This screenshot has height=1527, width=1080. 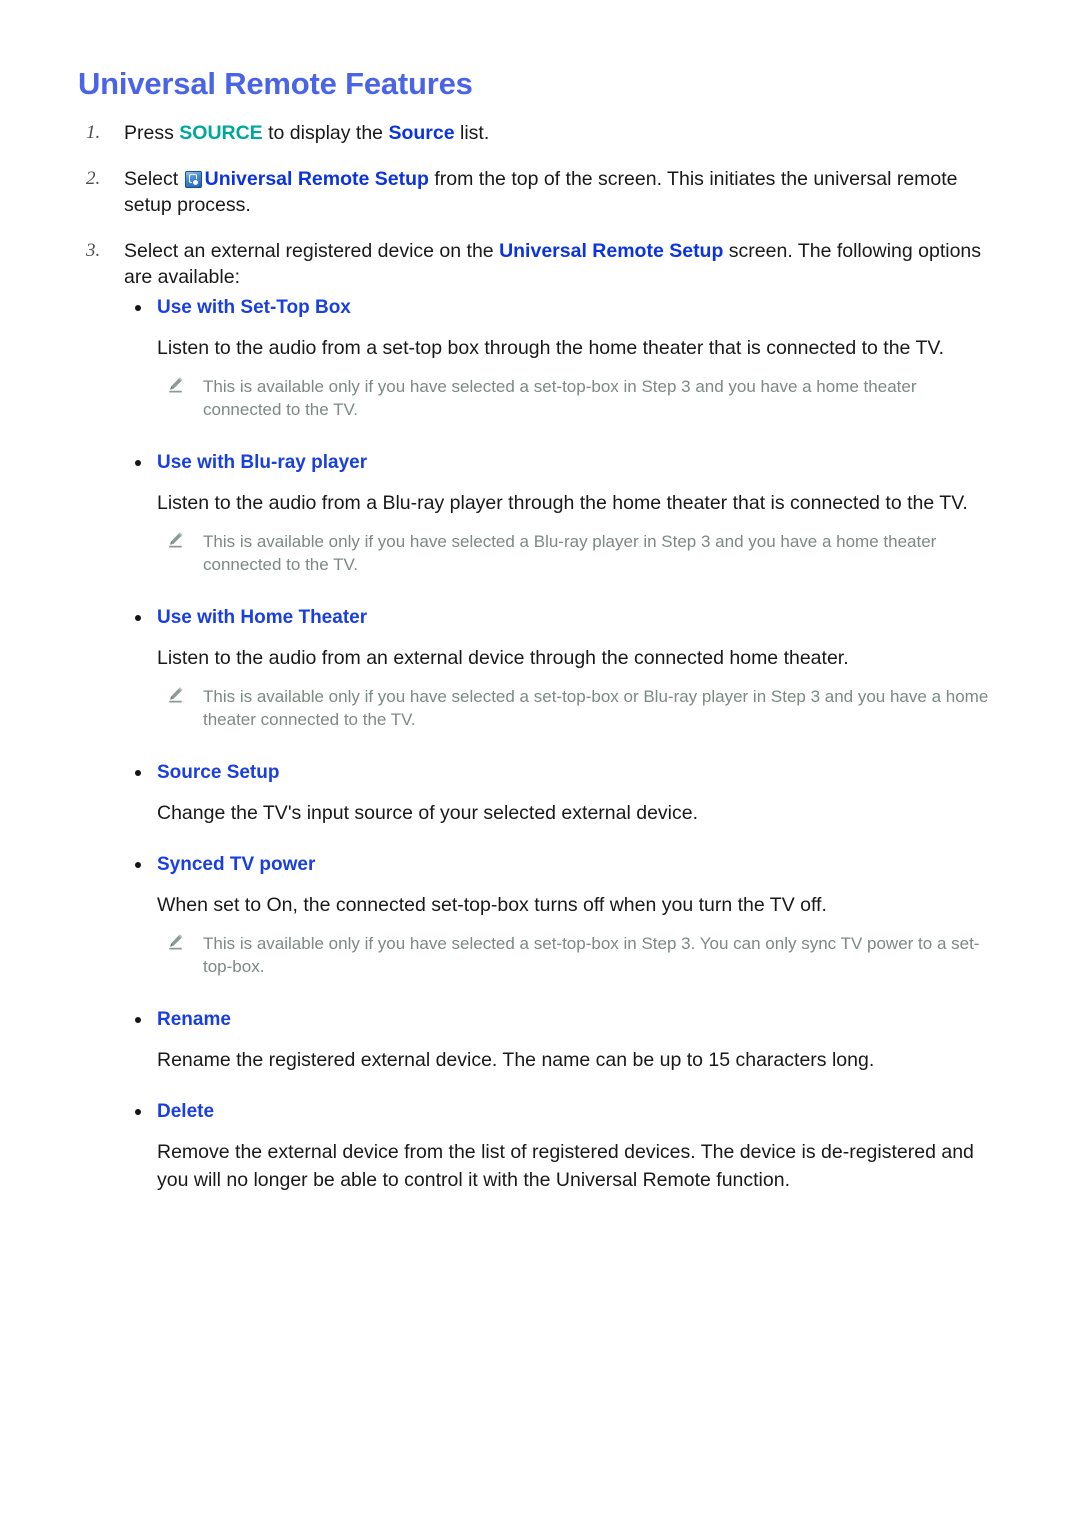 I want to click on step-number: 2., so click(x=93, y=178).